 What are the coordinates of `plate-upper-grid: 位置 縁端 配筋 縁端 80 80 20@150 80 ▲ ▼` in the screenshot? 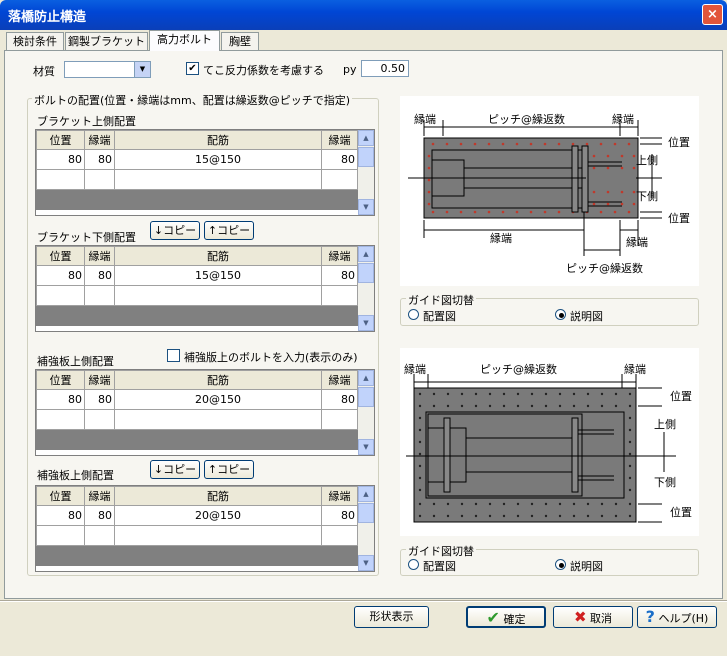 It's located at (205, 412).